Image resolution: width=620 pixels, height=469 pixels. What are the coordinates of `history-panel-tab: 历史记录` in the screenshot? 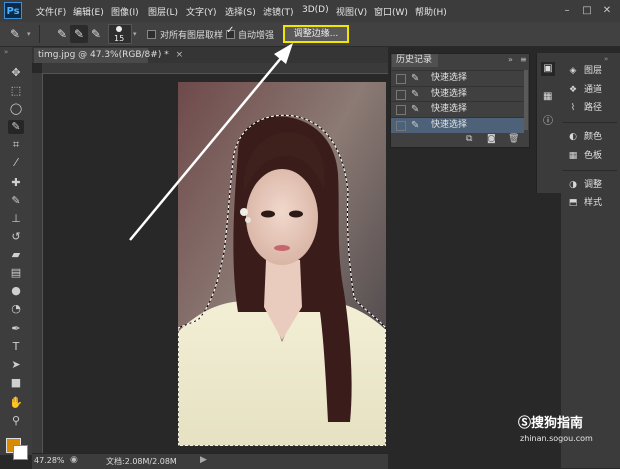 It's located at (415, 60).